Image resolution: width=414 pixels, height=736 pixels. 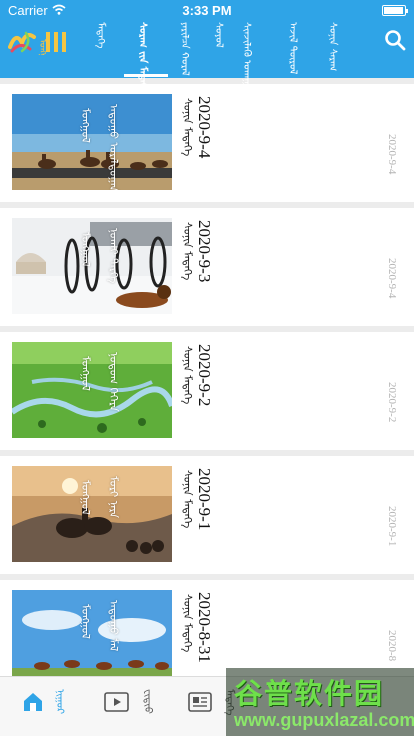 I want to click on article-date: 2020-9-2, so click(x=392, y=402).